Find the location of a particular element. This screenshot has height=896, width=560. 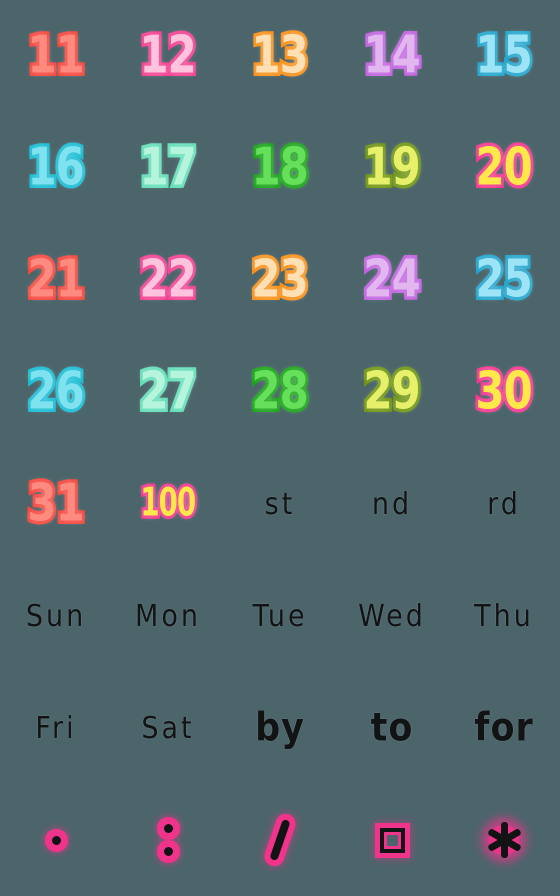

sticker-weekday-sat: Sat is located at coordinates (168, 728).